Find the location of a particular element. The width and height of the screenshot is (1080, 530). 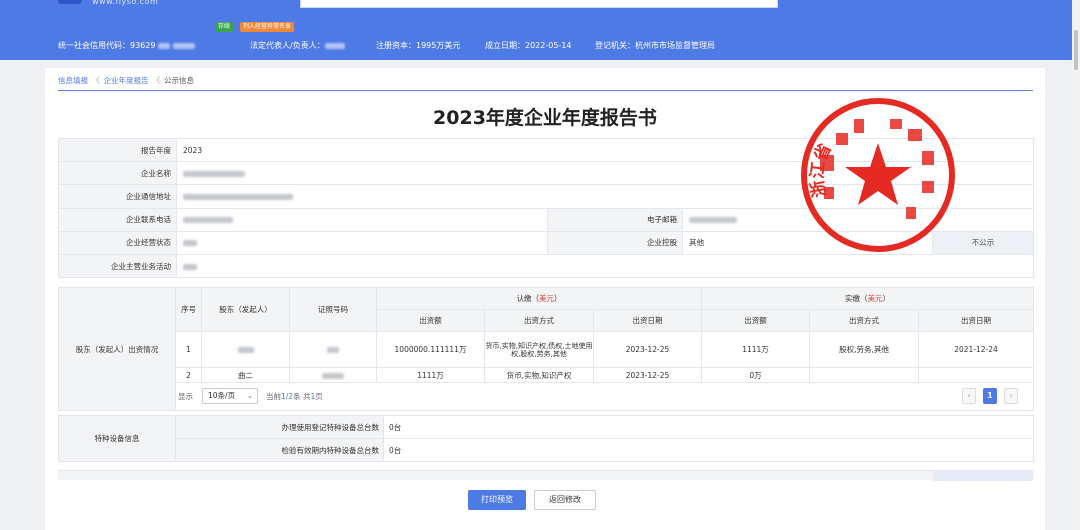

registered-capital: 注册资本：1995万美元 is located at coordinates (418, 45).